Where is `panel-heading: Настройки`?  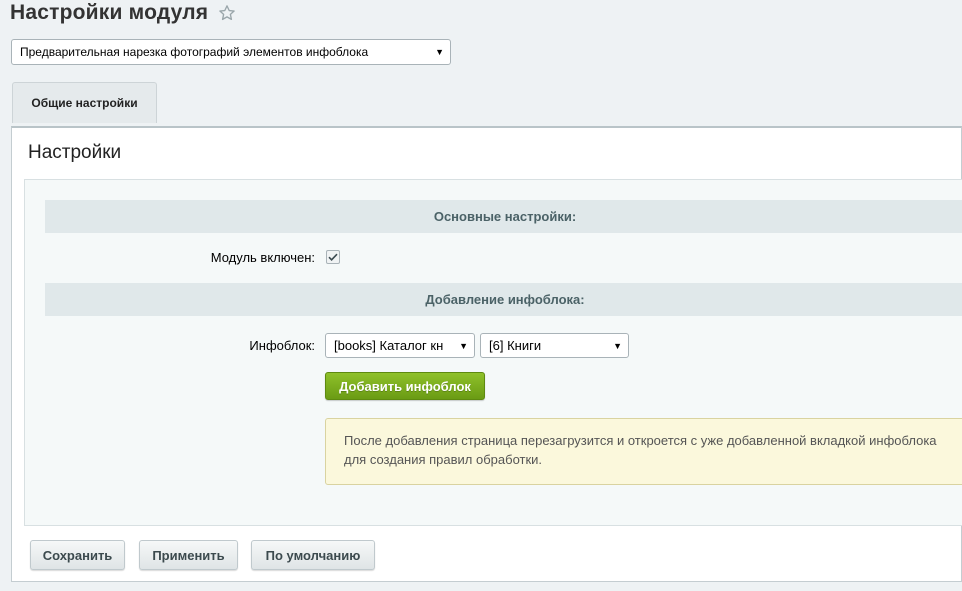
panel-heading: Настройки is located at coordinates (75, 152).